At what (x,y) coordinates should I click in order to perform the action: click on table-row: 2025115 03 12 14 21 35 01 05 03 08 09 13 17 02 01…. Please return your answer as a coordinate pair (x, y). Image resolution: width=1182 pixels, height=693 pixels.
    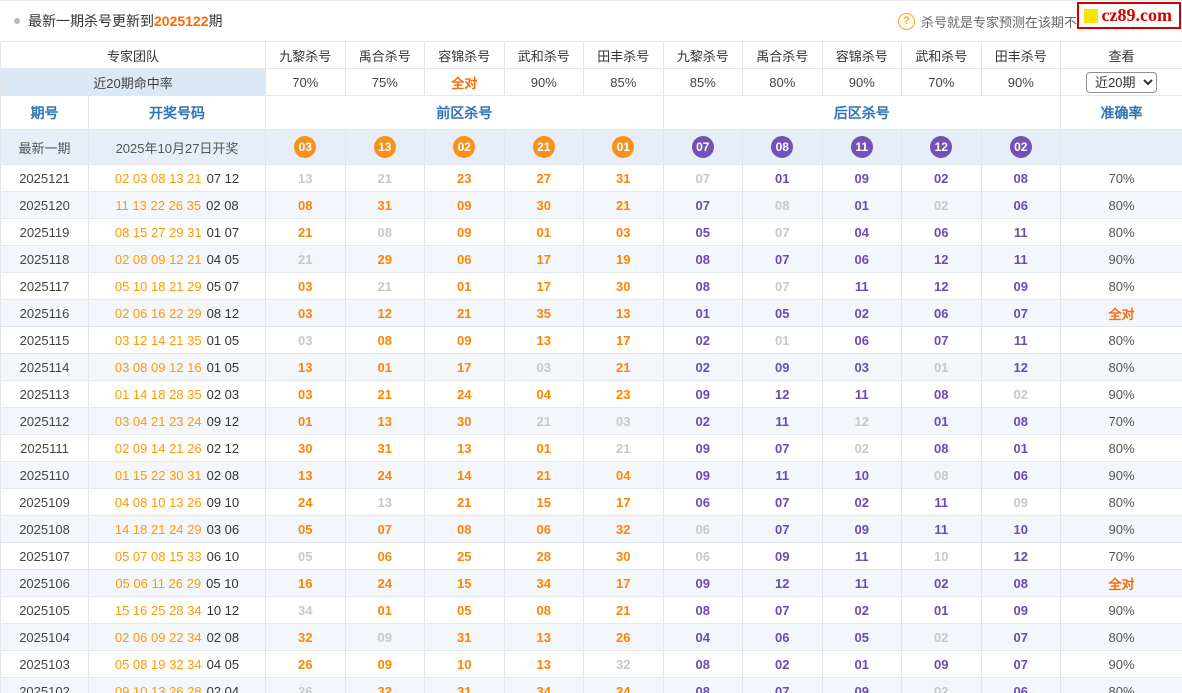
    Looking at the image, I should click on (591, 340).